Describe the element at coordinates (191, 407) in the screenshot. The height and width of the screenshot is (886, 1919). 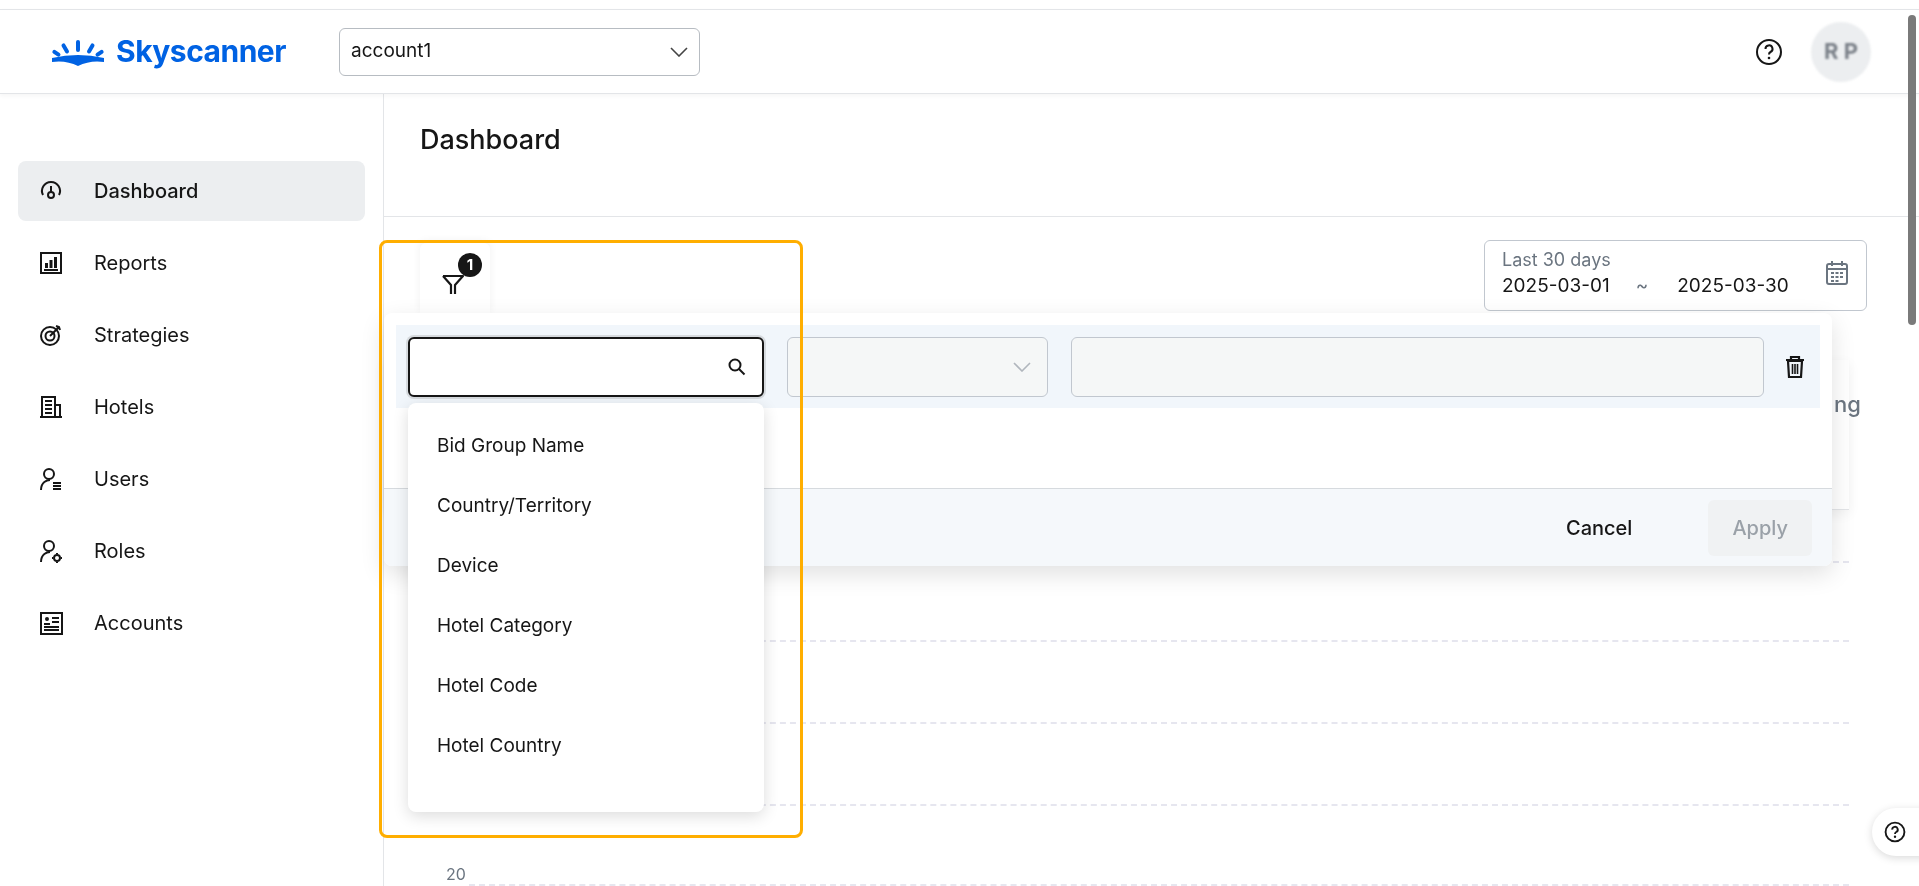
I see `sidebar-item: Hotels` at that location.